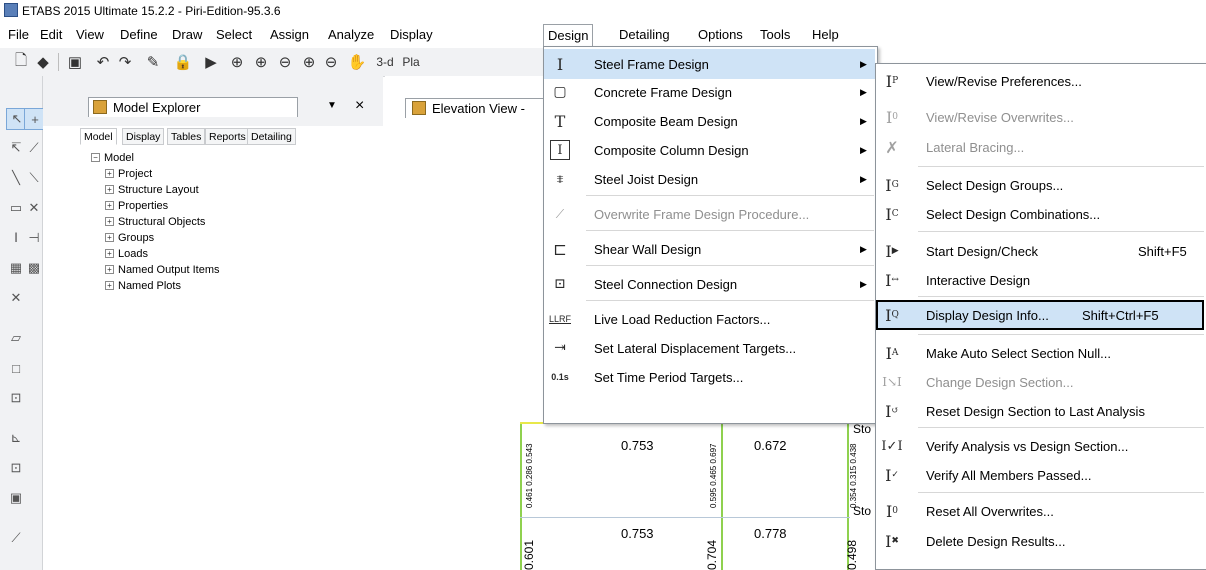 This screenshot has height=570, width=1206. What do you see at coordinates (709, 92) in the screenshot?
I see `menu-item-concrete-frame-design: ▢ Concrete Frame Design ▶` at bounding box center [709, 92].